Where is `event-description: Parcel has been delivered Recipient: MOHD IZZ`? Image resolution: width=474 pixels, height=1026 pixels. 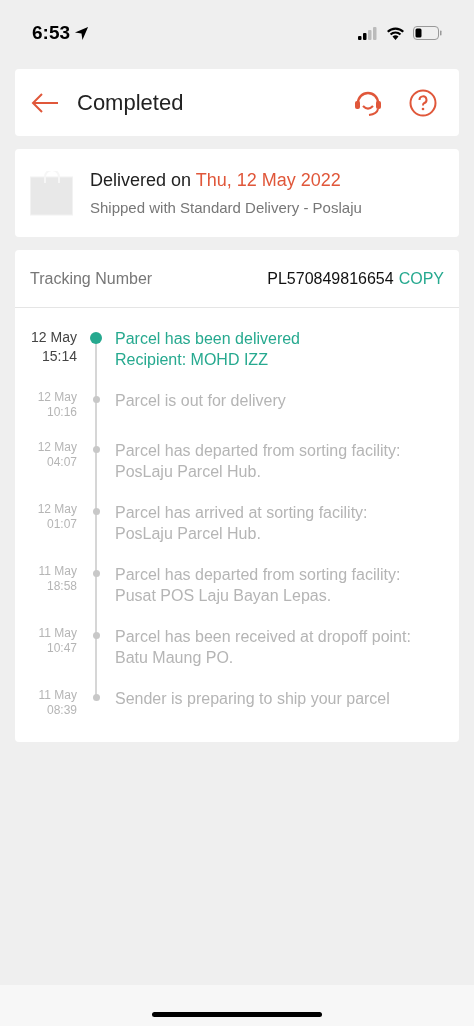
event-description: Parcel has been delivered Recipient: MOHD IZZ is located at coordinates (207, 349).